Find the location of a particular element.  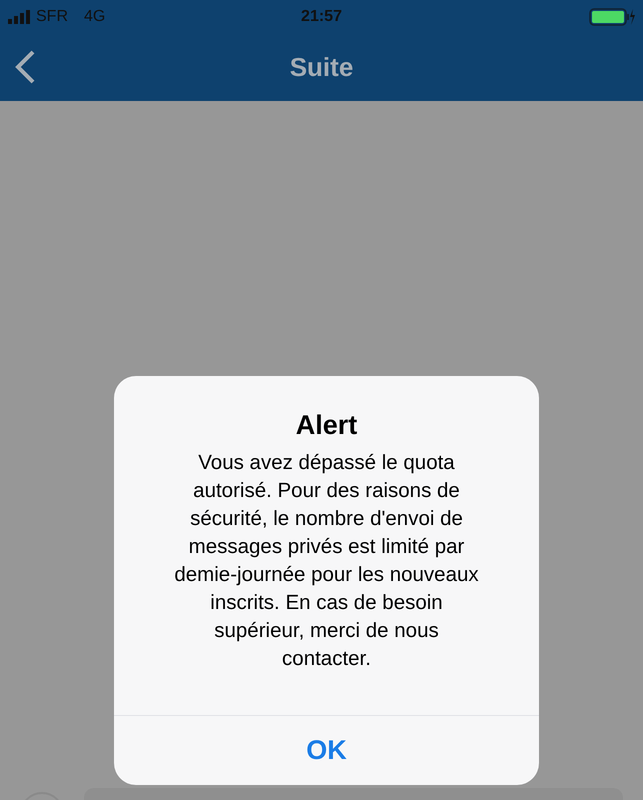

battery-icon is located at coordinates (612, 17).